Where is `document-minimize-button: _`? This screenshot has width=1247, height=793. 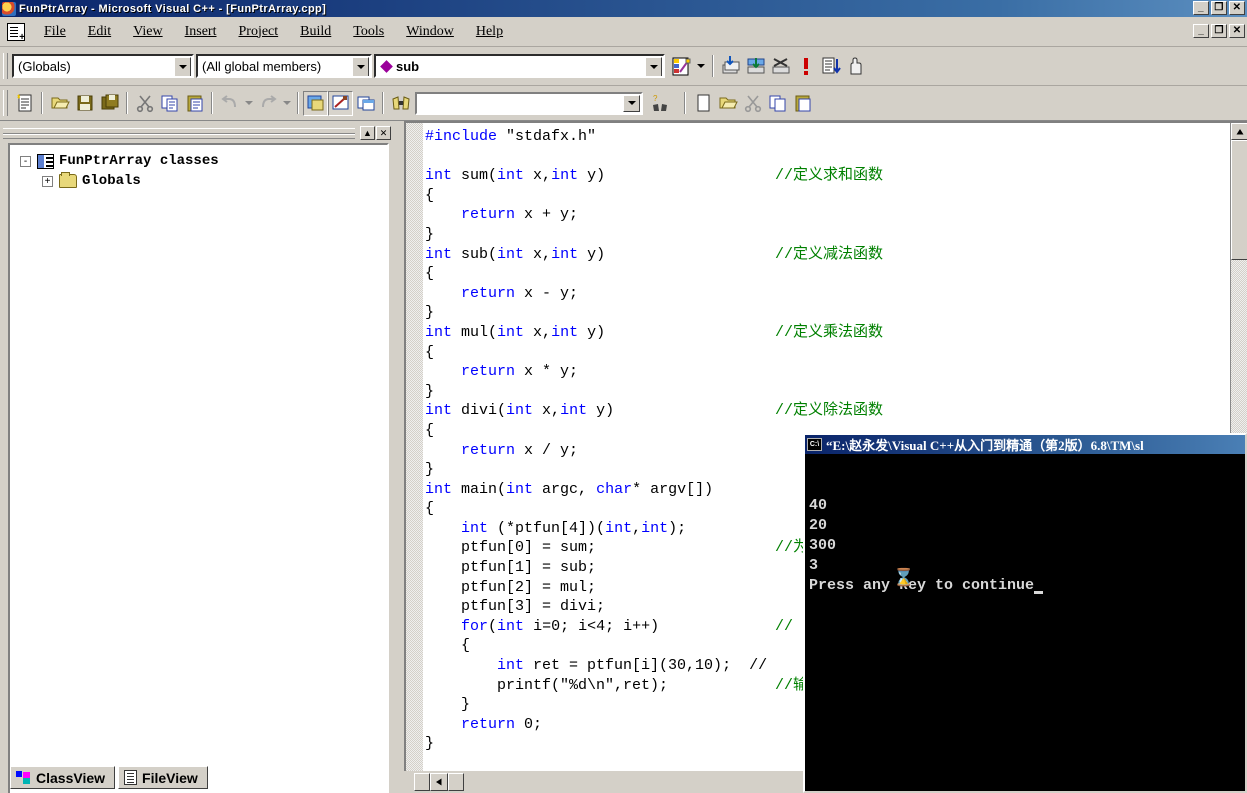
document-minimize-button: _ is located at coordinates (1201, 31).